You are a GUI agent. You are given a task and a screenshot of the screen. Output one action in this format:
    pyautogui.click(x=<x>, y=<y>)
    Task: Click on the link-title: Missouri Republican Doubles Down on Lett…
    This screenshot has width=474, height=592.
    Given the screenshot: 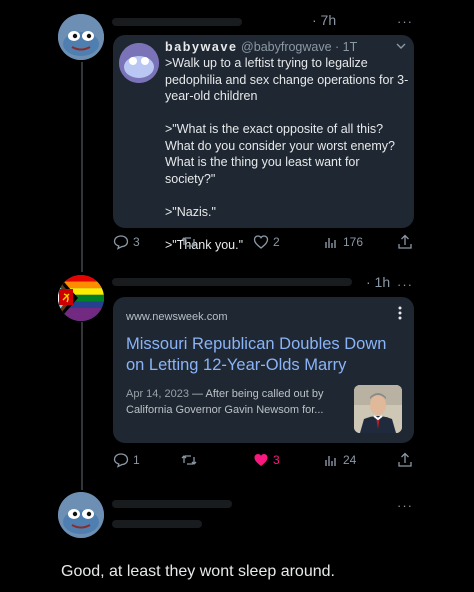 What is the action you would take?
    pyautogui.click(x=266, y=355)
    